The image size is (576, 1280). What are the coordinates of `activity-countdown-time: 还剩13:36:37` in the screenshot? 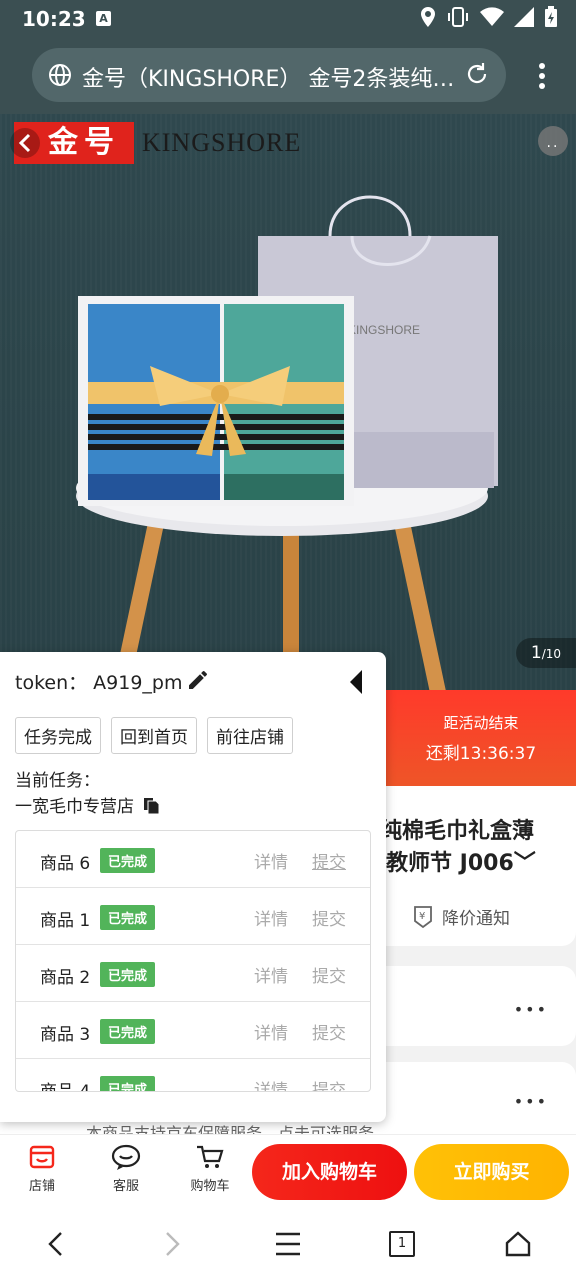 It's located at (481, 754).